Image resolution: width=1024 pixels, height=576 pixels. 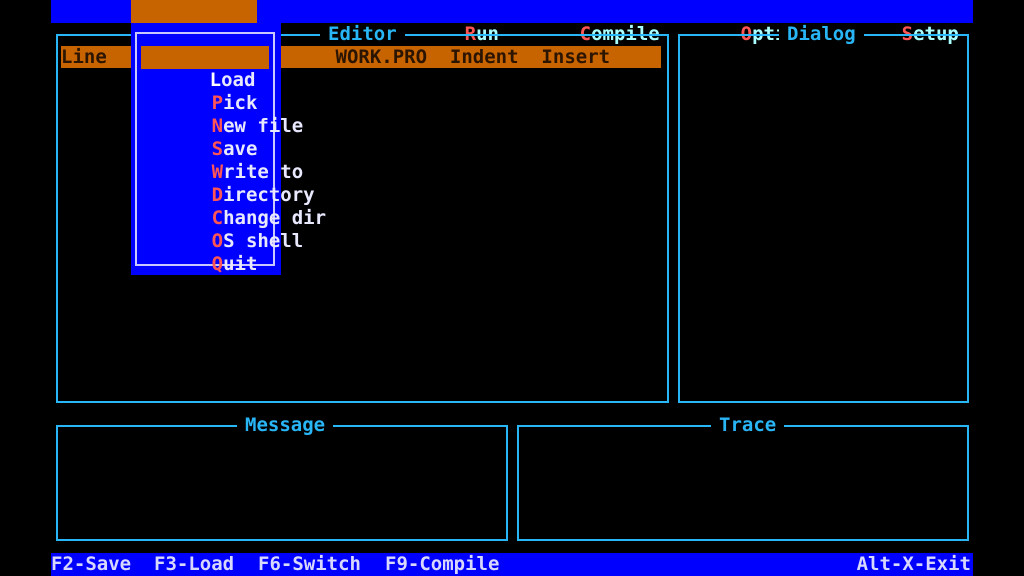 I want to click on files-menu-new-file: New file, so click(x=223, y=114).